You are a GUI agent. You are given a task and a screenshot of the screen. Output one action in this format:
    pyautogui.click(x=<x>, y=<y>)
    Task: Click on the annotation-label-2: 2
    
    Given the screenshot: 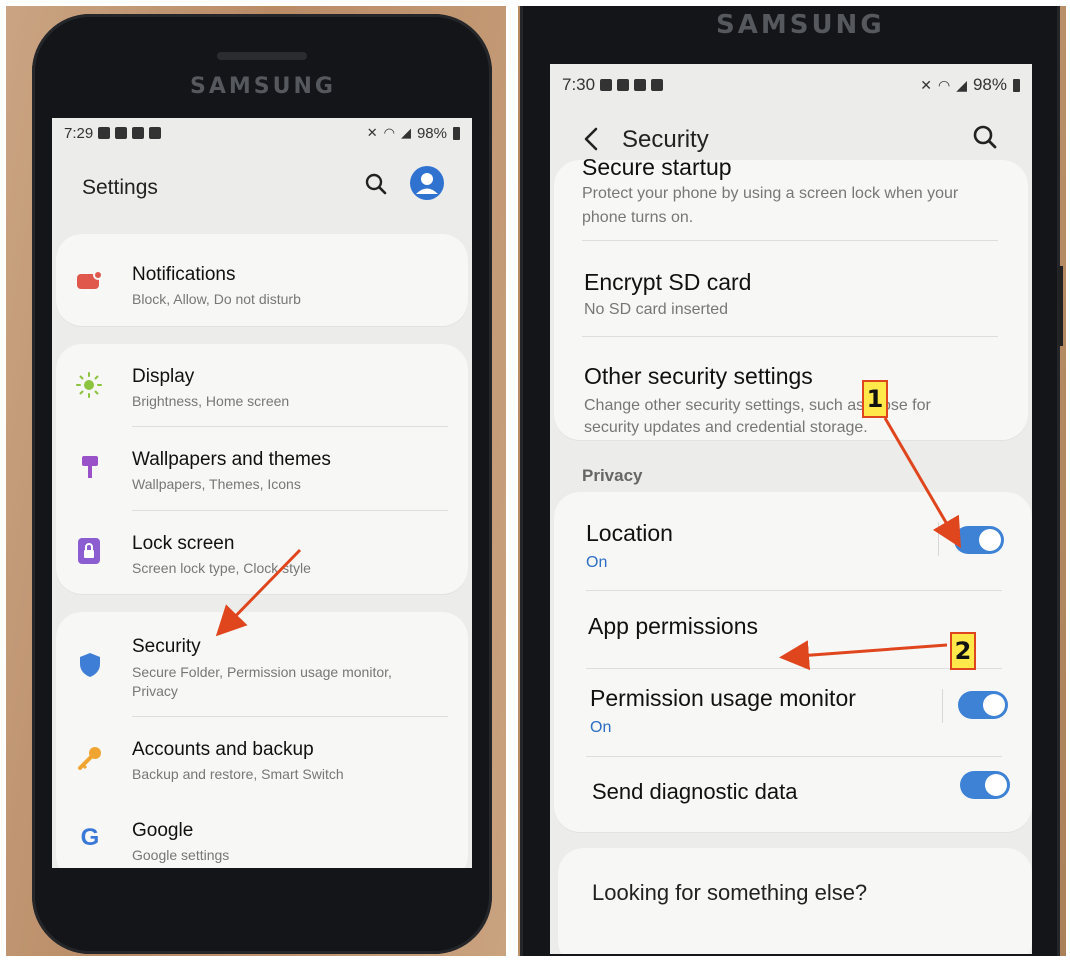 What is the action you would take?
    pyautogui.click(x=963, y=651)
    